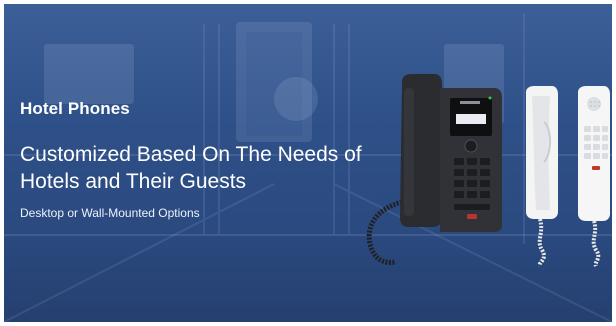 Image resolution: width=616 pixels, height=326 pixels. What do you see at coordinates (542, 176) in the screenshot?
I see `wall-phone-white-image` at bounding box center [542, 176].